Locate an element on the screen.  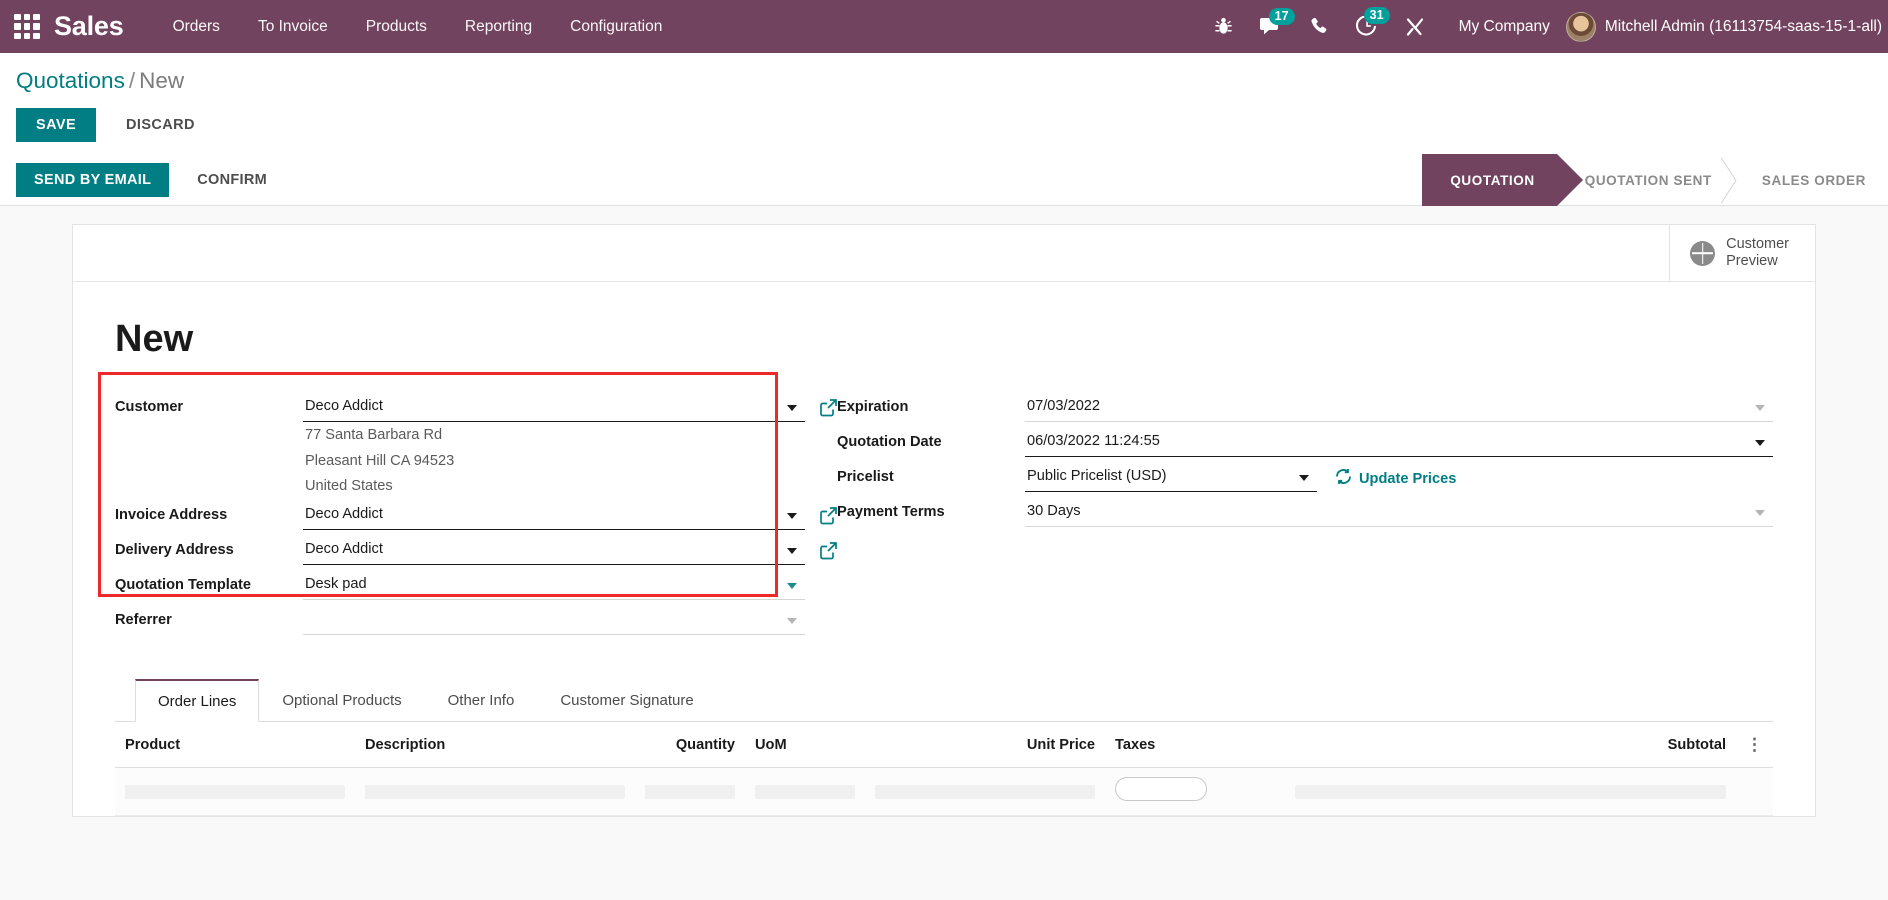
payment-terms-input: 30 Days is located at coordinates (1399, 511).